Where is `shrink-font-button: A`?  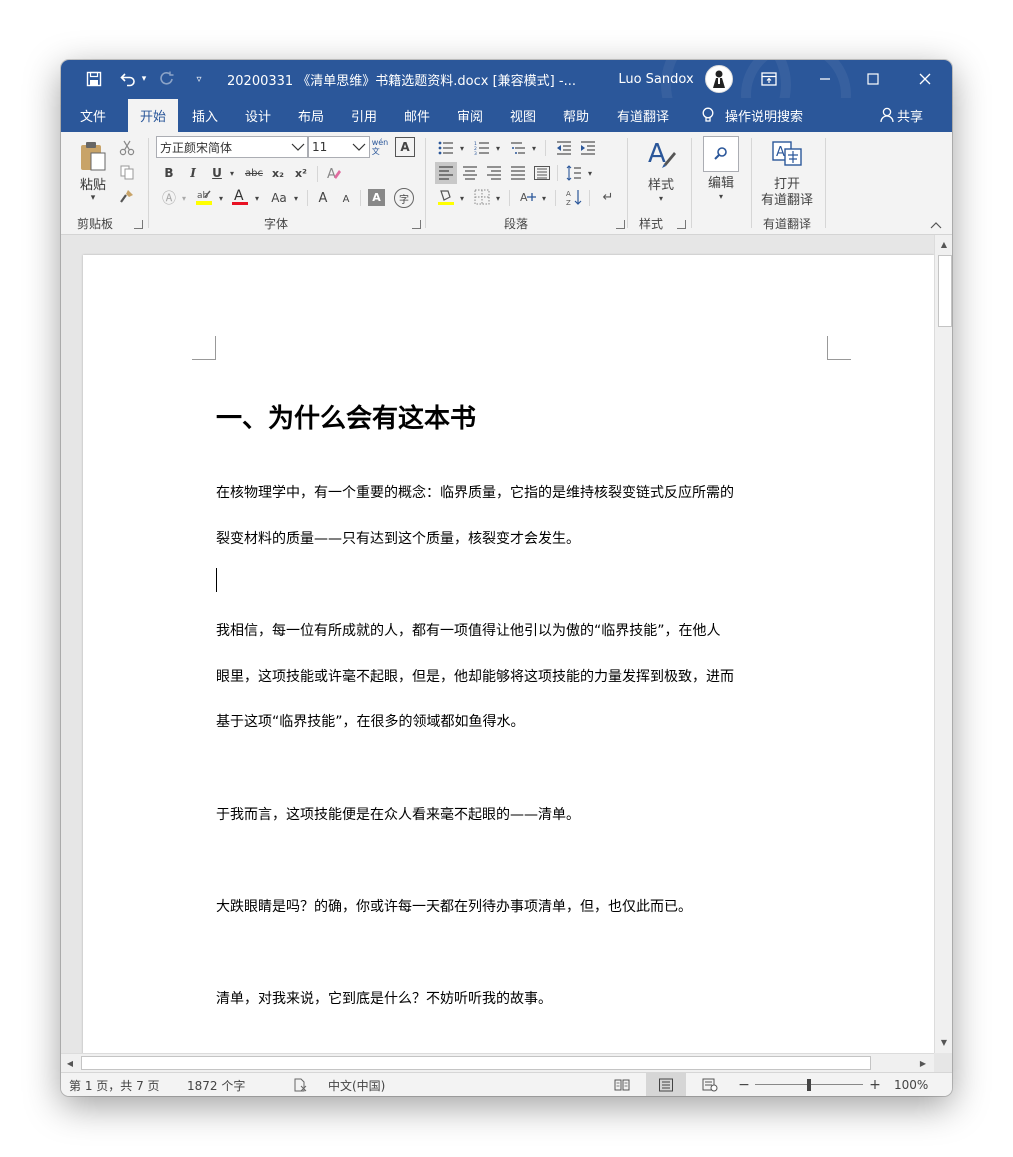 shrink-font-button: A is located at coordinates (346, 199).